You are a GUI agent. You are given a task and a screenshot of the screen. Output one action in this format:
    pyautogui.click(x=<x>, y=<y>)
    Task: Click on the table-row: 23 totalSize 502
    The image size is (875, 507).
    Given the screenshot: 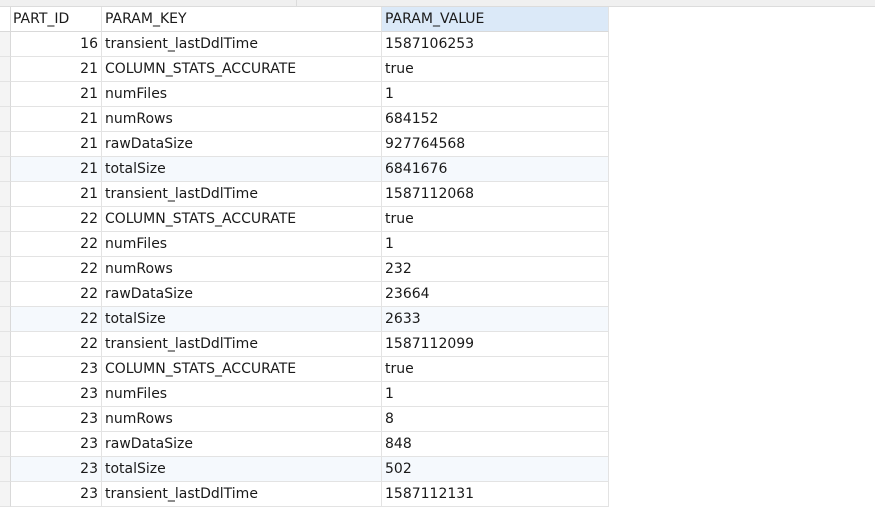 What is the action you would take?
    pyautogui.click(x=304, y=469)
    